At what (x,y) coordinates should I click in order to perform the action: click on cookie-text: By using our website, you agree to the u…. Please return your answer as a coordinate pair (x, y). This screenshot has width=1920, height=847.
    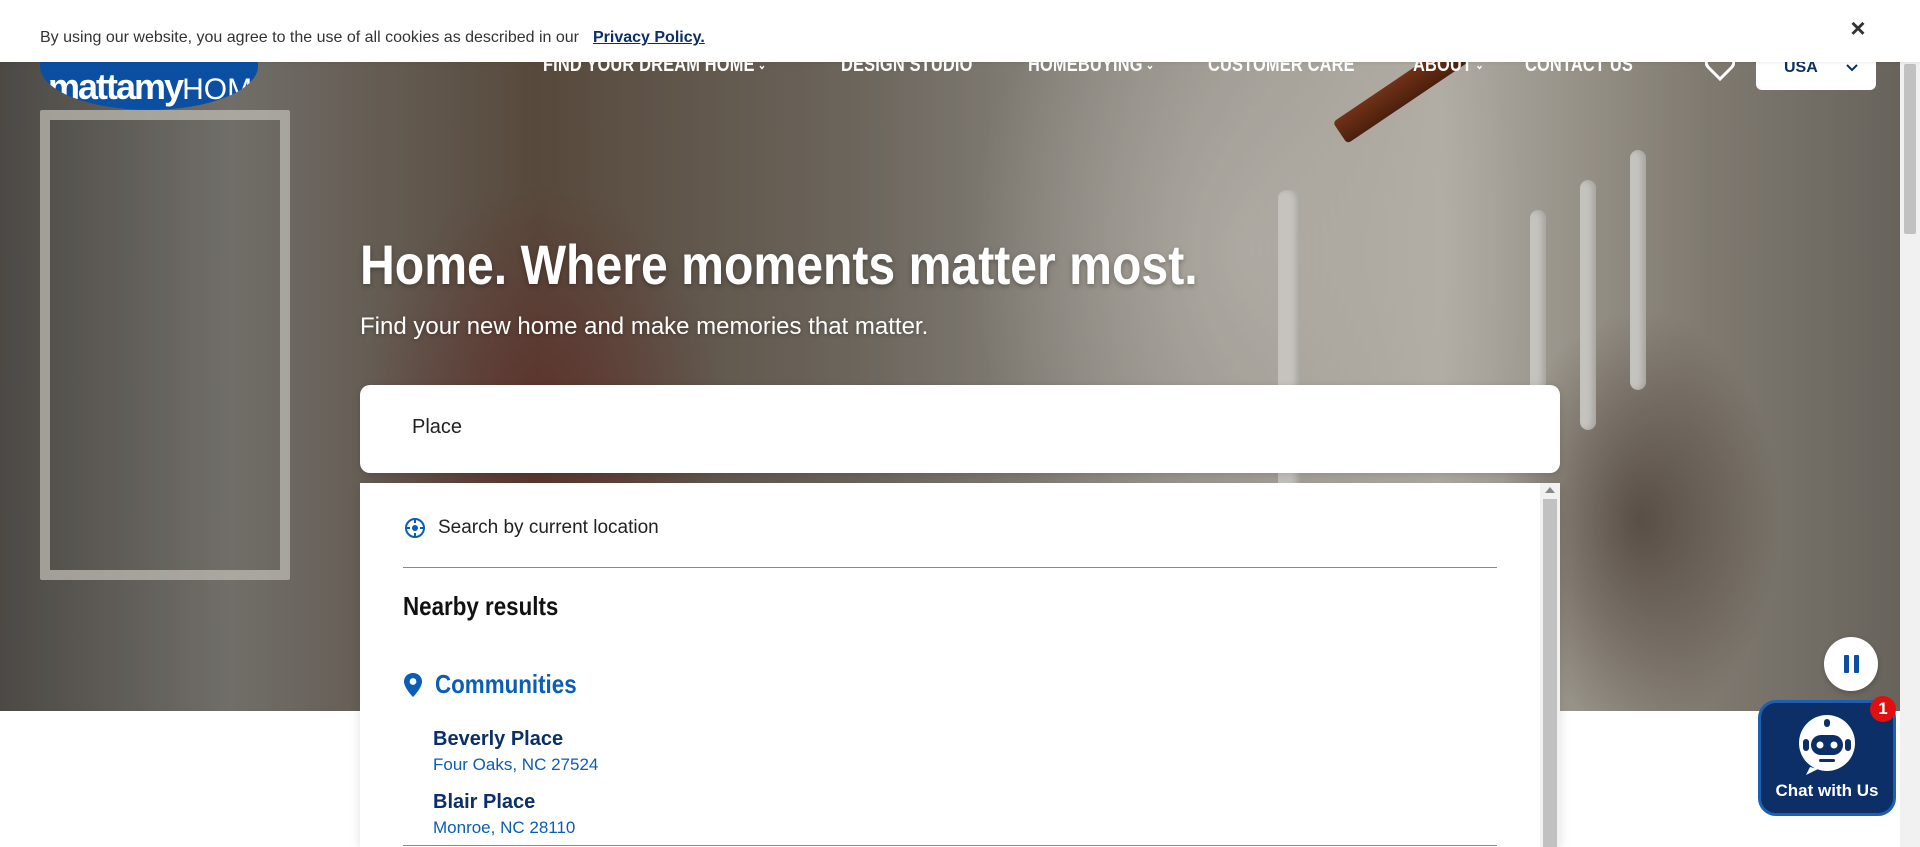
    Looking at the image, I should click on (309, 37).